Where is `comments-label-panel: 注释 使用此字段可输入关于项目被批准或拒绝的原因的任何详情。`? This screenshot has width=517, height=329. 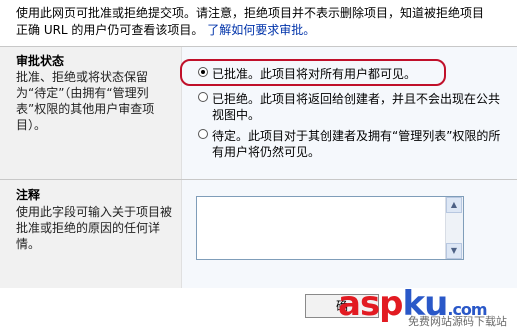 comments-label-panel: 注释 使用此字段可输入关于项目被批准或拒绝的原因的任何详情。 is located at coordinates (91, 234).